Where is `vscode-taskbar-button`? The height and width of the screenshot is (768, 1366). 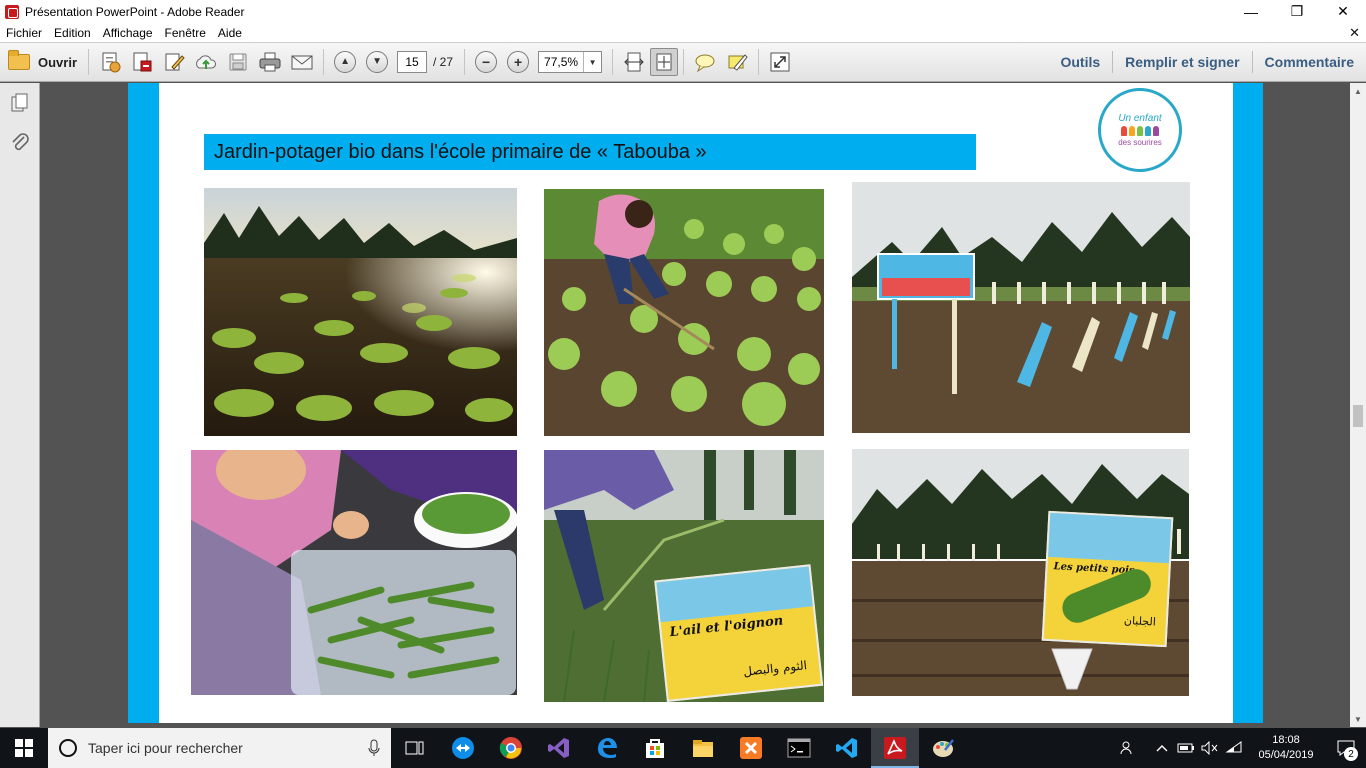
vscode-taskbar-button is located at coordinates (847, 748).